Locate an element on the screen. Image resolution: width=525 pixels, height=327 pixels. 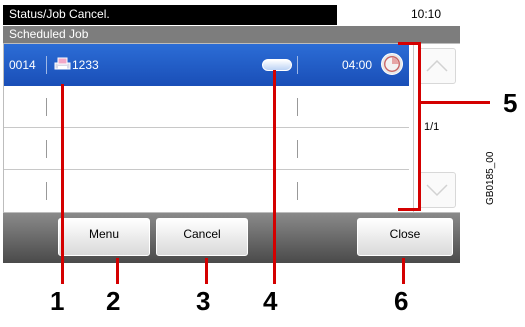
callout-number-2: 2 is located at coordinates (113, 301).